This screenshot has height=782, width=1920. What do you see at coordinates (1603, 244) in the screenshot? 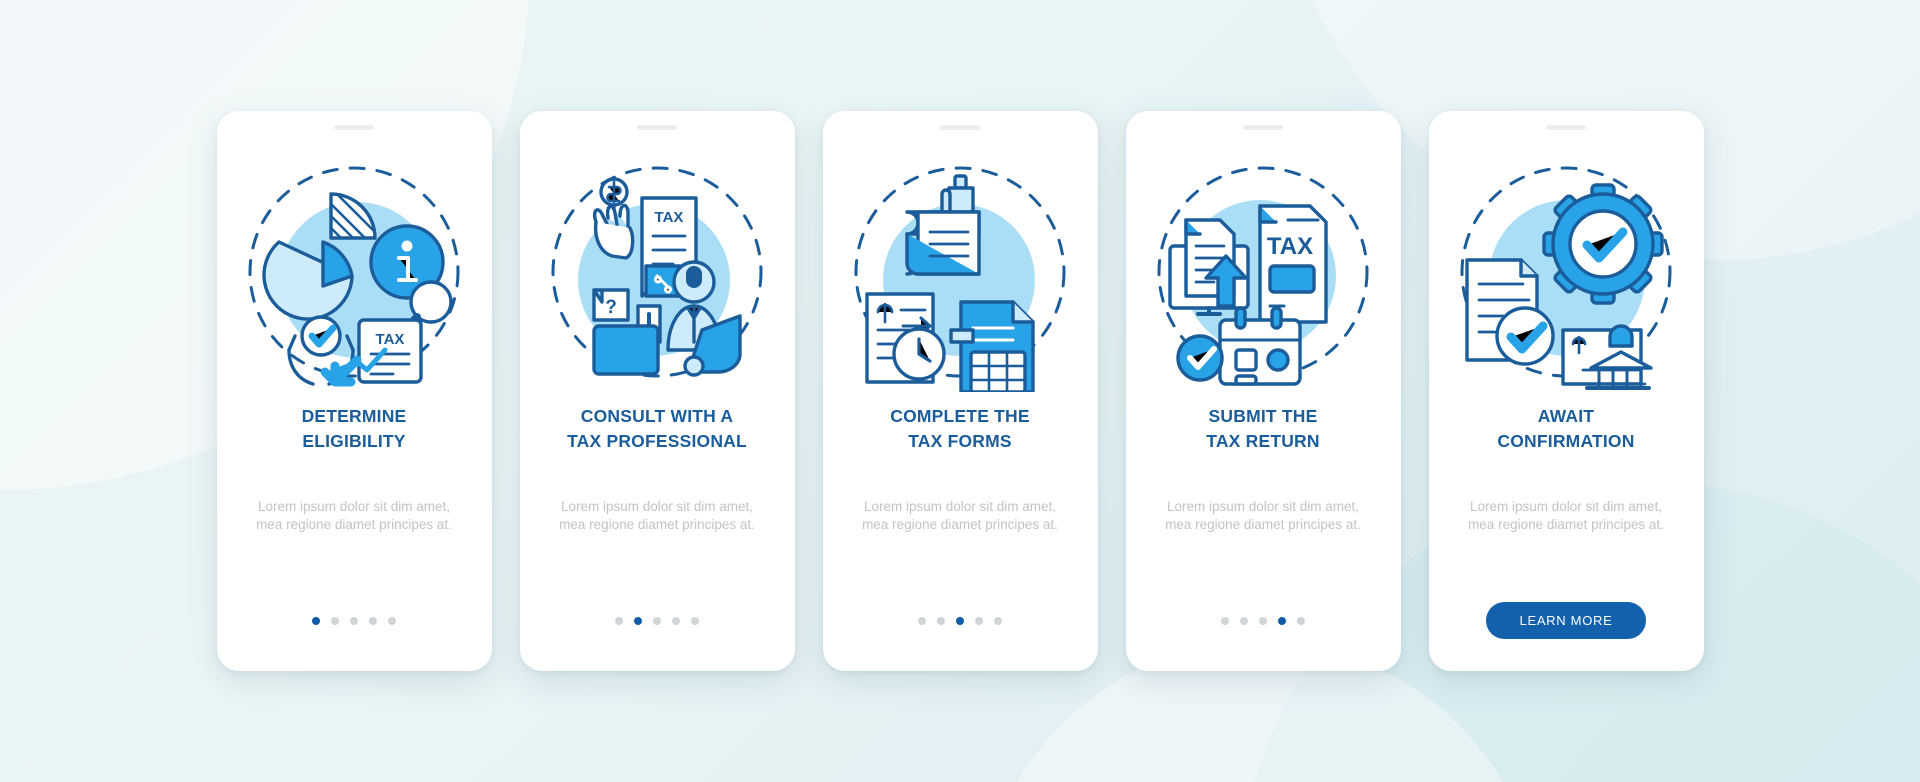
I see `gear-check-icon` at bounding box center [1603, 244].